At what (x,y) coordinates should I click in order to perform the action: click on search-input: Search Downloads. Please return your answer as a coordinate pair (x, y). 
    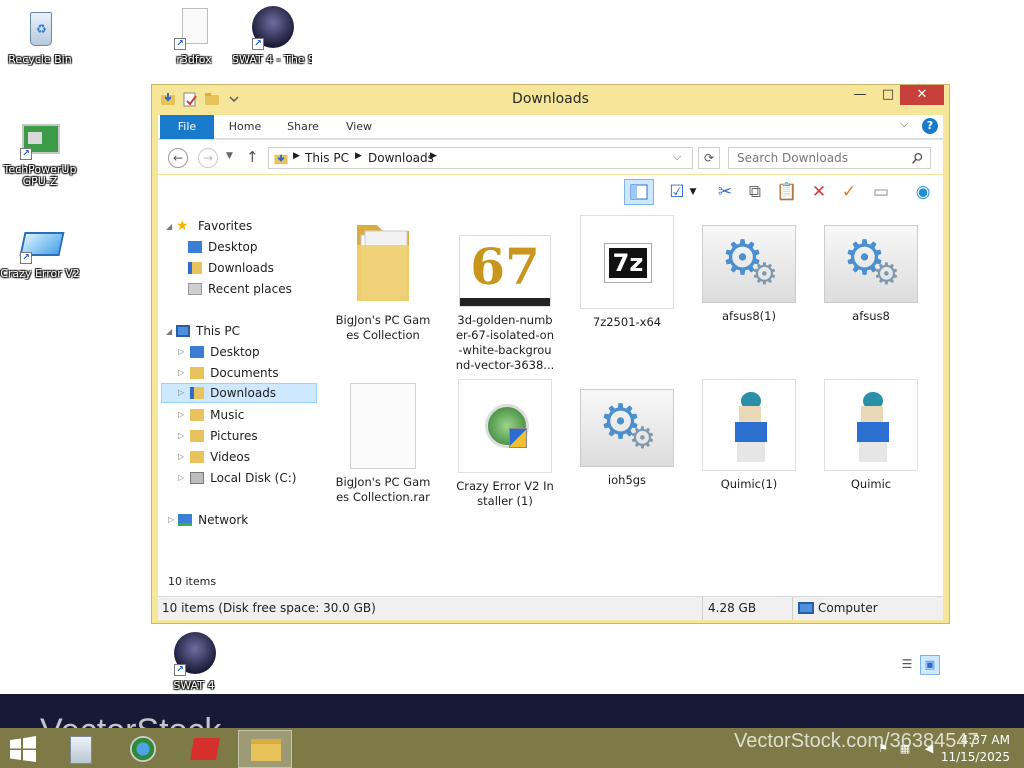
    Looking at the image, I should click on (792, 158).